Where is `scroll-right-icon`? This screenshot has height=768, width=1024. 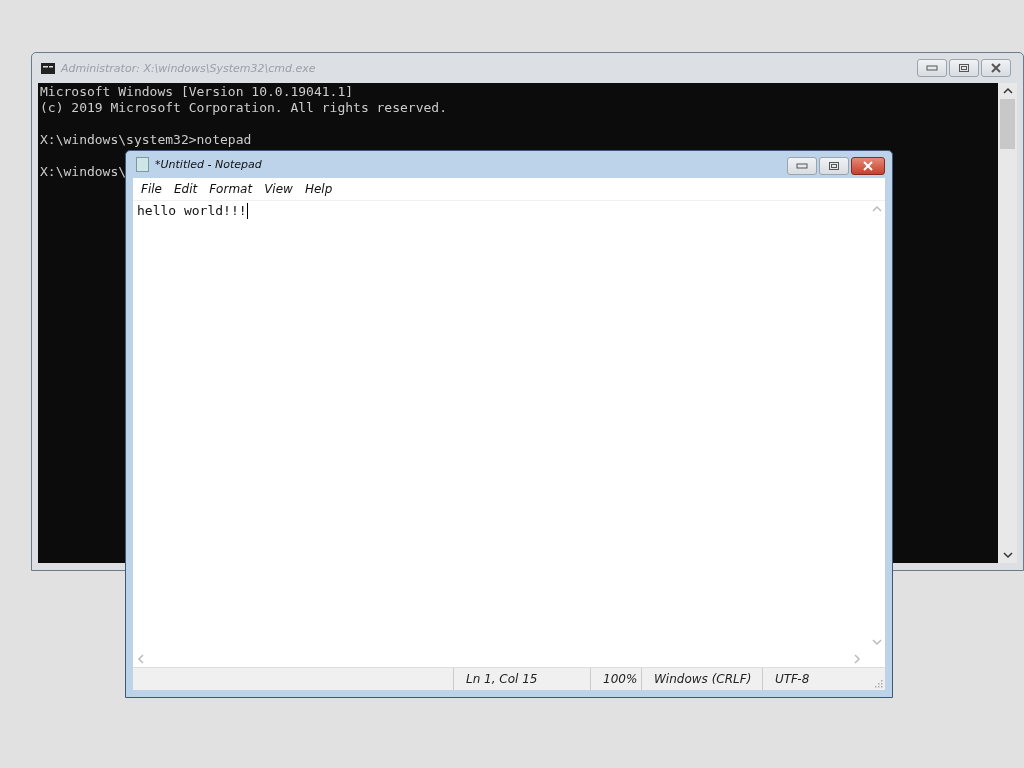 scroll-right-icon is located at coordinates (857, 658).